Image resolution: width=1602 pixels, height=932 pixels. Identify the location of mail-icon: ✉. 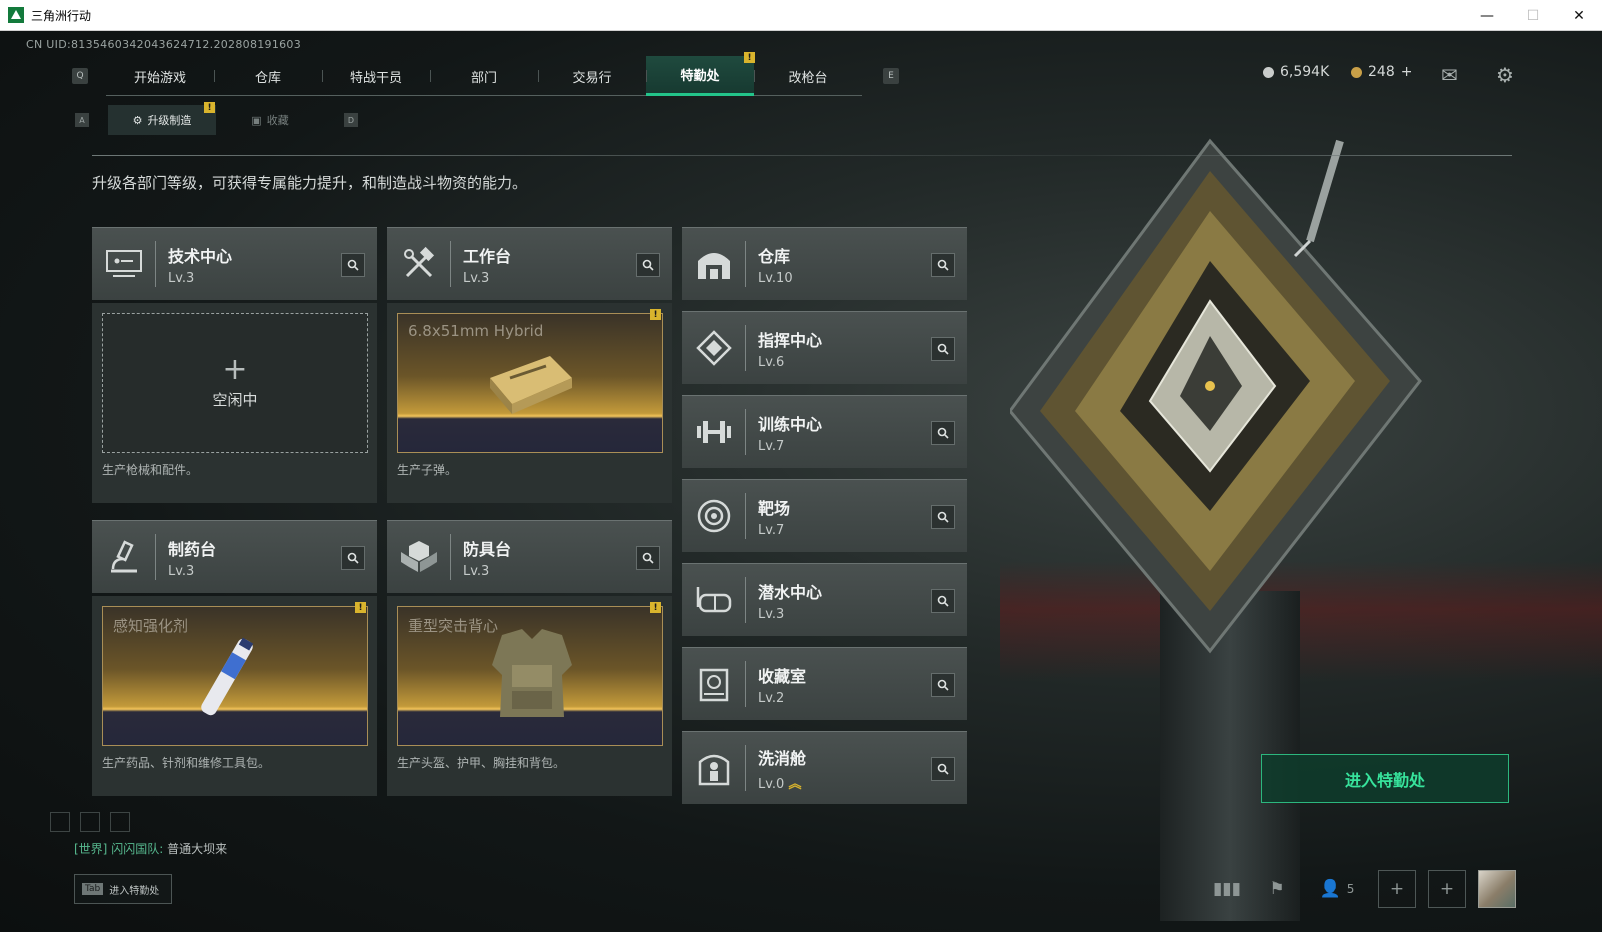
(1449, 75).